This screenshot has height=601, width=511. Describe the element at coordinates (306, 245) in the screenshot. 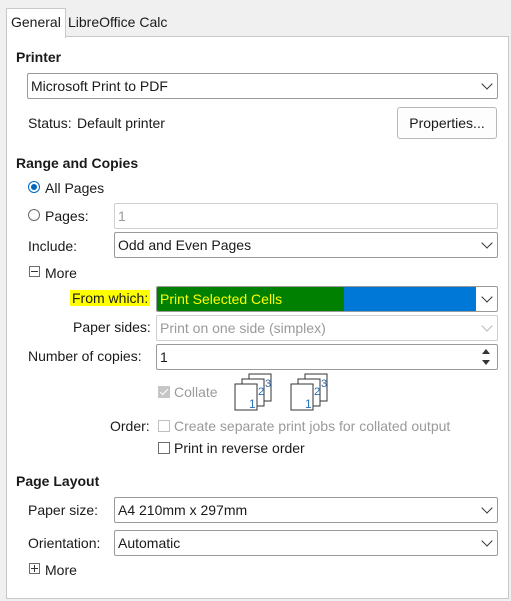

I see `include-select: Odd and Even Pages` at that location.